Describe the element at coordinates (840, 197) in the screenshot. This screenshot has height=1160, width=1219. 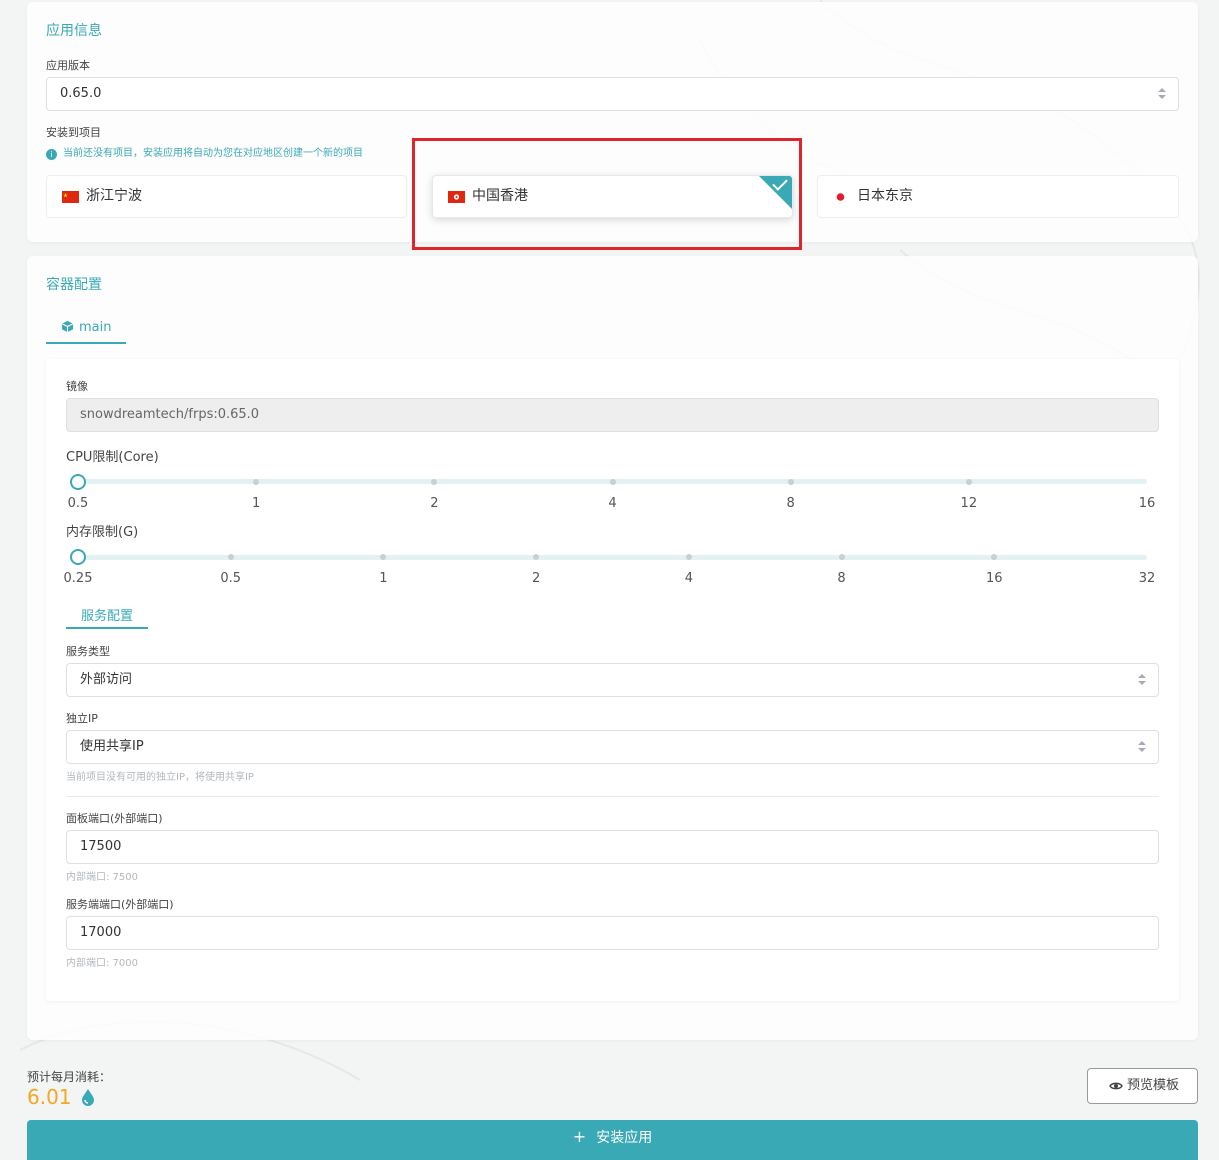
I see `japan-flag-icon` at that location.